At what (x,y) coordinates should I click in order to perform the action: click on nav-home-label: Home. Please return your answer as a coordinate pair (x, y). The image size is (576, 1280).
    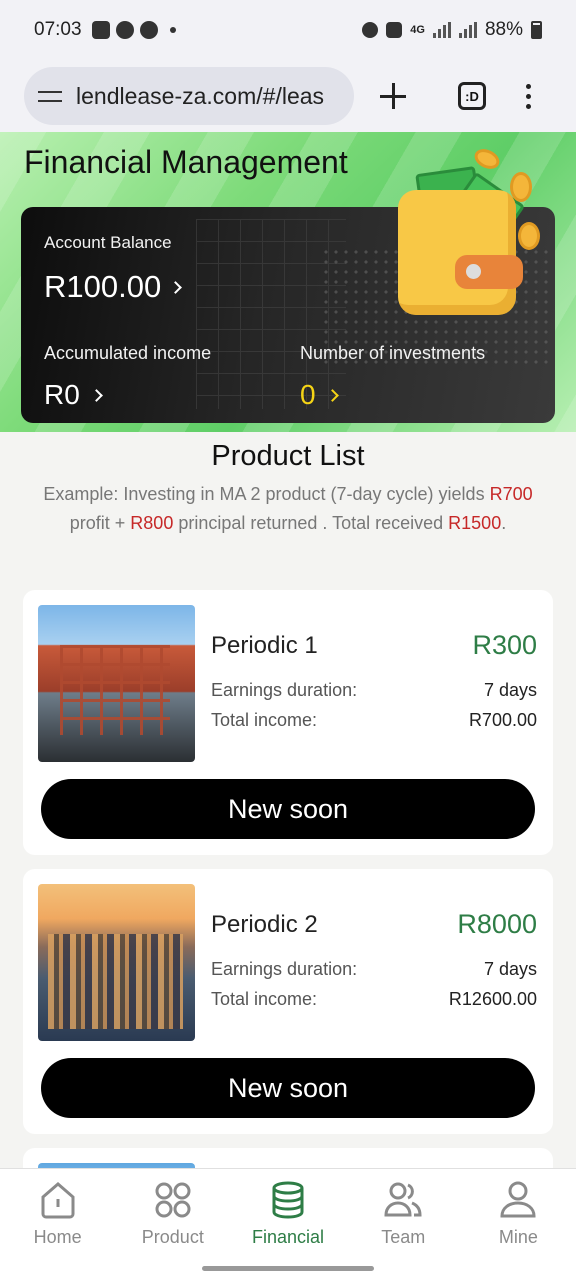
    Looking at the image, I should click on (57, 1237).